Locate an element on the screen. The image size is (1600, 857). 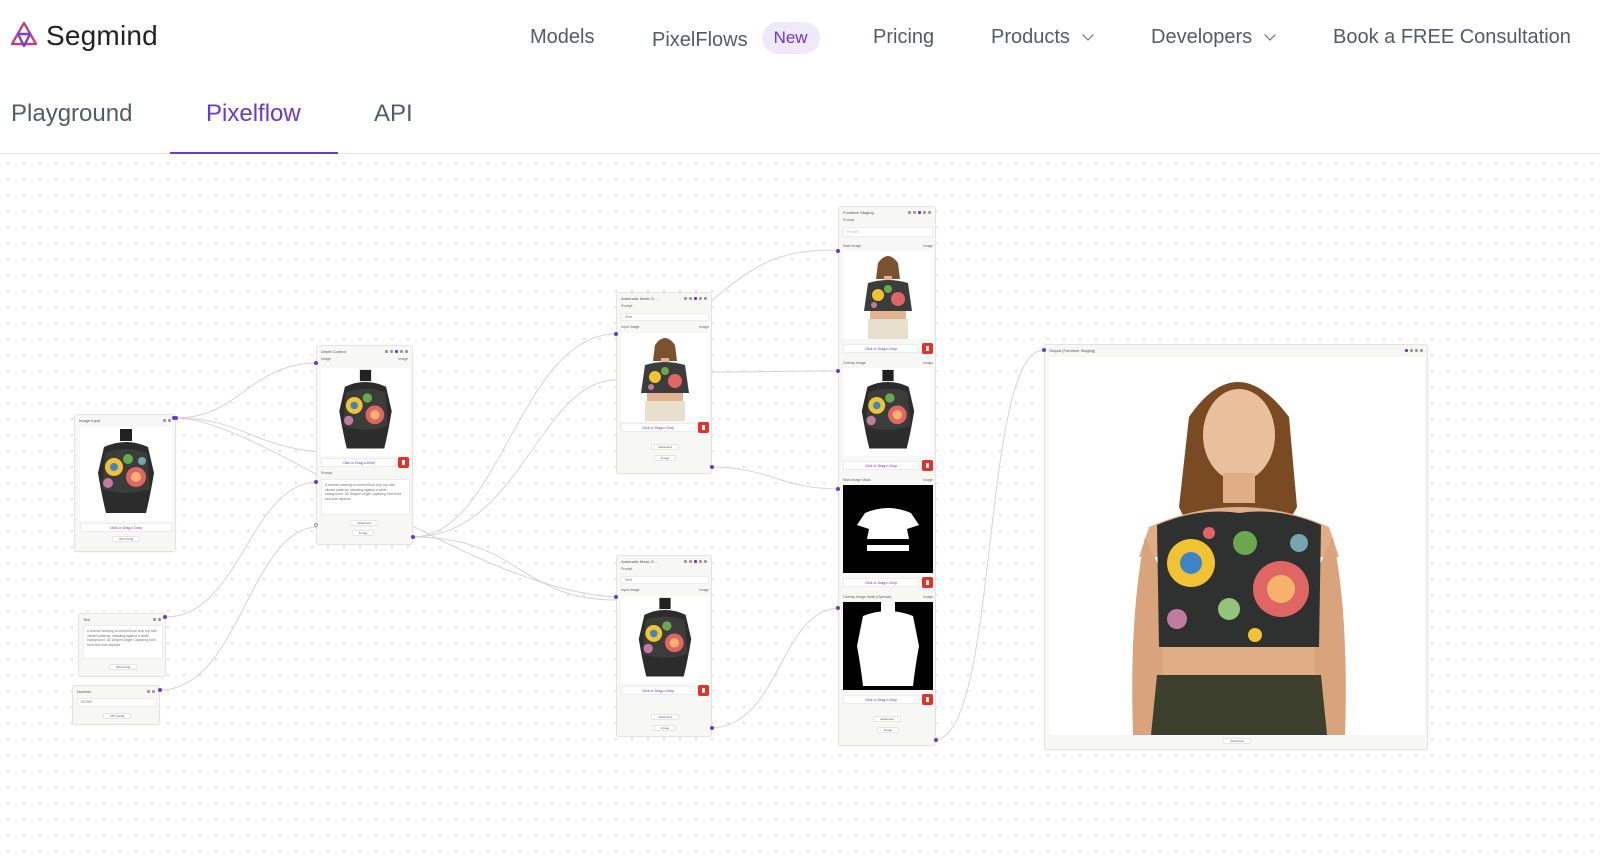
tab-api: API is located at coordinates (393, 123).